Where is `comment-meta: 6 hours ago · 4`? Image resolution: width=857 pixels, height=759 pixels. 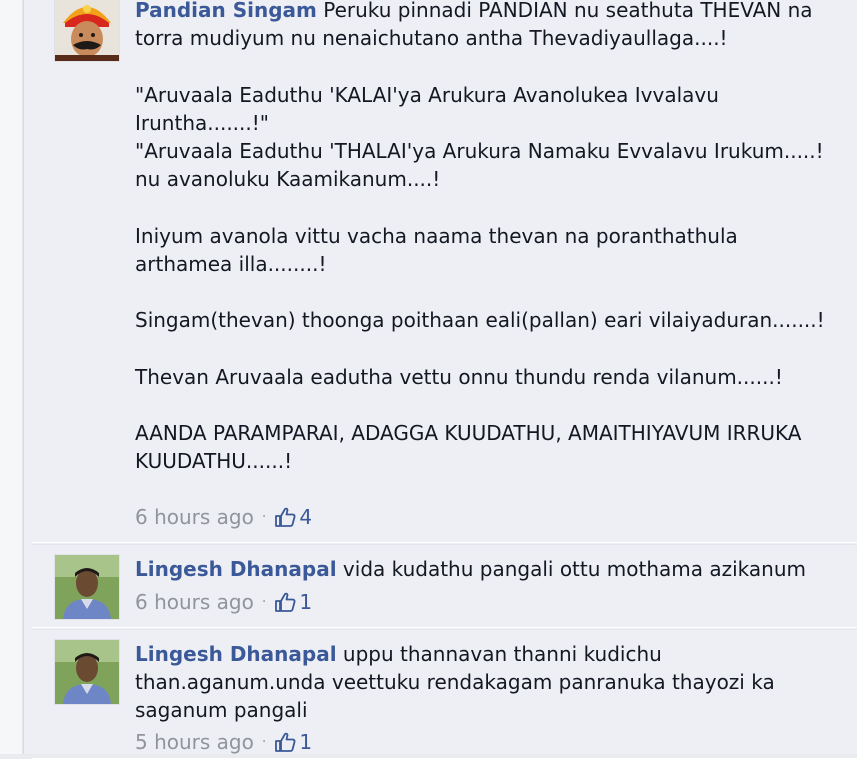 comment-meta: 6 hours ago · 4 is located at coordinates (223, 517).